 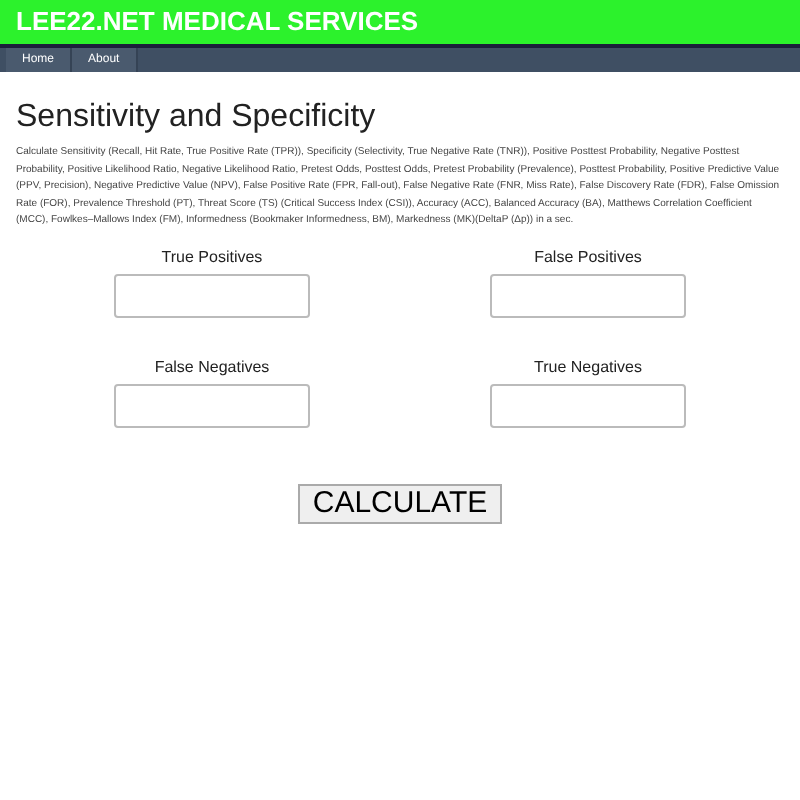 I want to click on site-title: LEE22.NET MEDICAL SERVICES, so click(x=217, y=22).